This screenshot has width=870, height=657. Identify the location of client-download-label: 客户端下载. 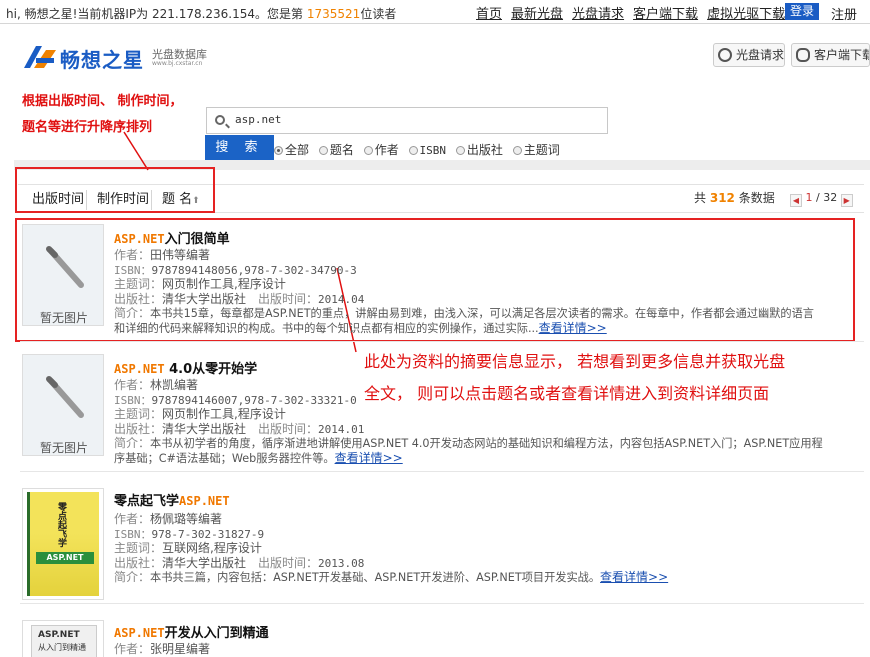
(842, 55).